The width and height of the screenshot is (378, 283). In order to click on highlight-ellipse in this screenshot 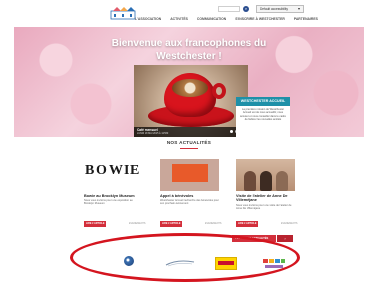, I will do `click(185, 257)`.